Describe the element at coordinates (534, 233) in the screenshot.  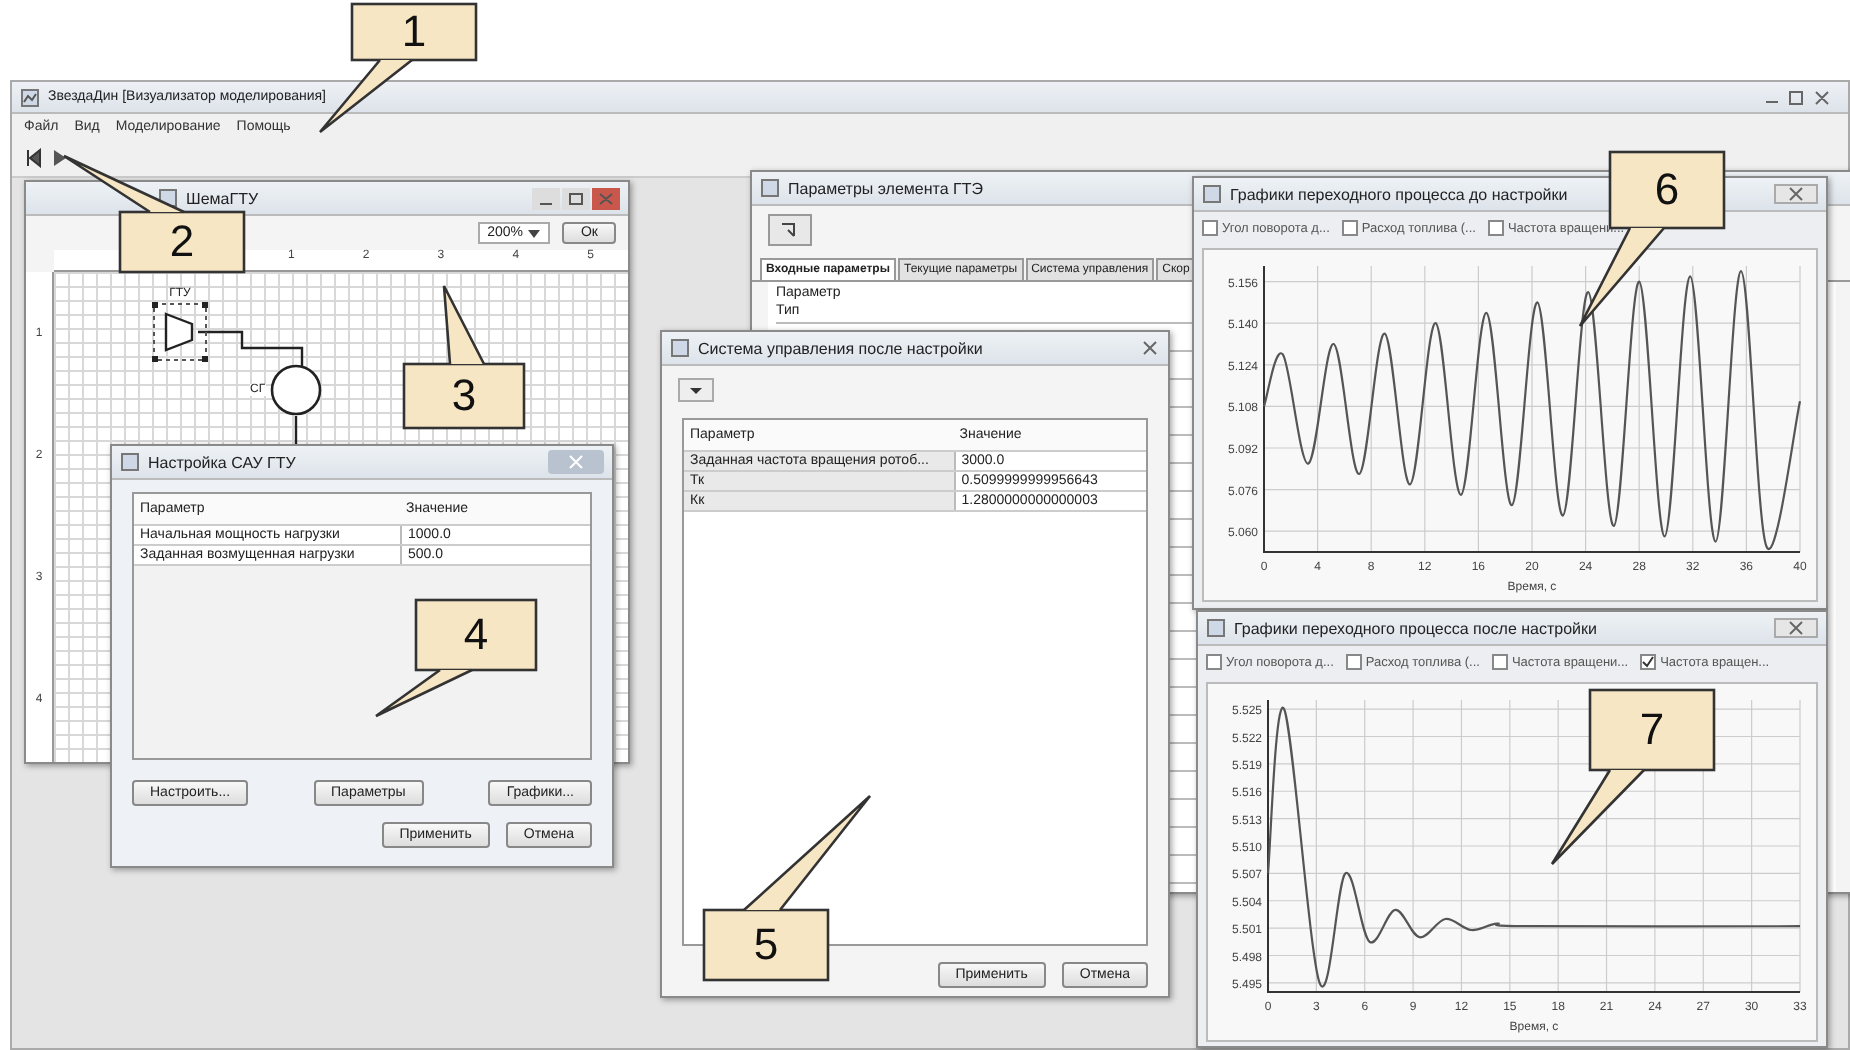
I see `caret-icon` at that location.